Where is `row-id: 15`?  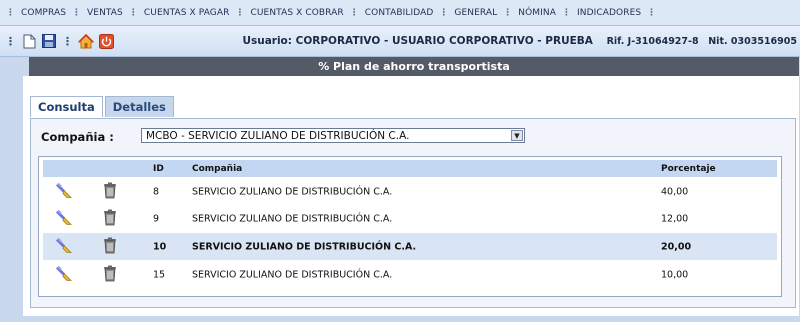 row-id: 15 is located at coordinates (159, 274).